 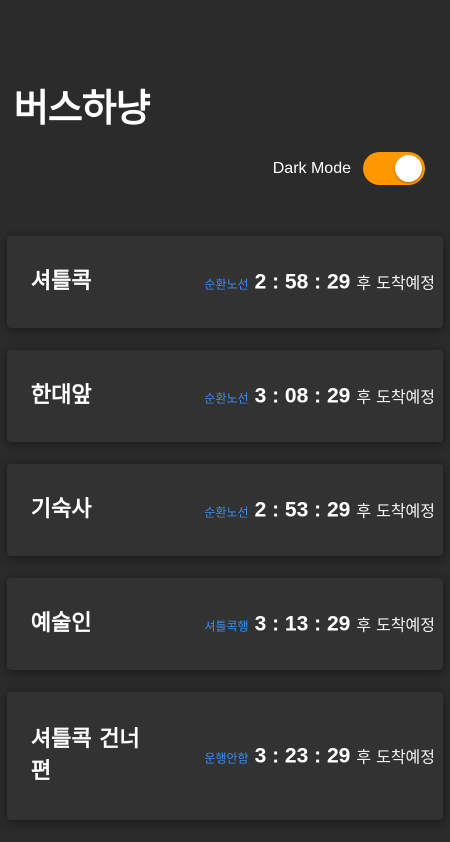 I want to click on arrival-time: 2 : 58 : 29, so click(x=302, y=282).